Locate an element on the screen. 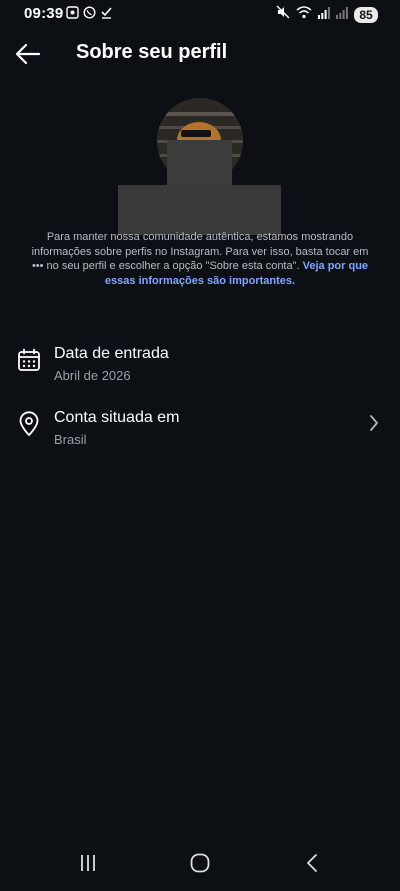 The width and height of the screenshot is (400, 891). recents-button is located at coordinates (88, 863).